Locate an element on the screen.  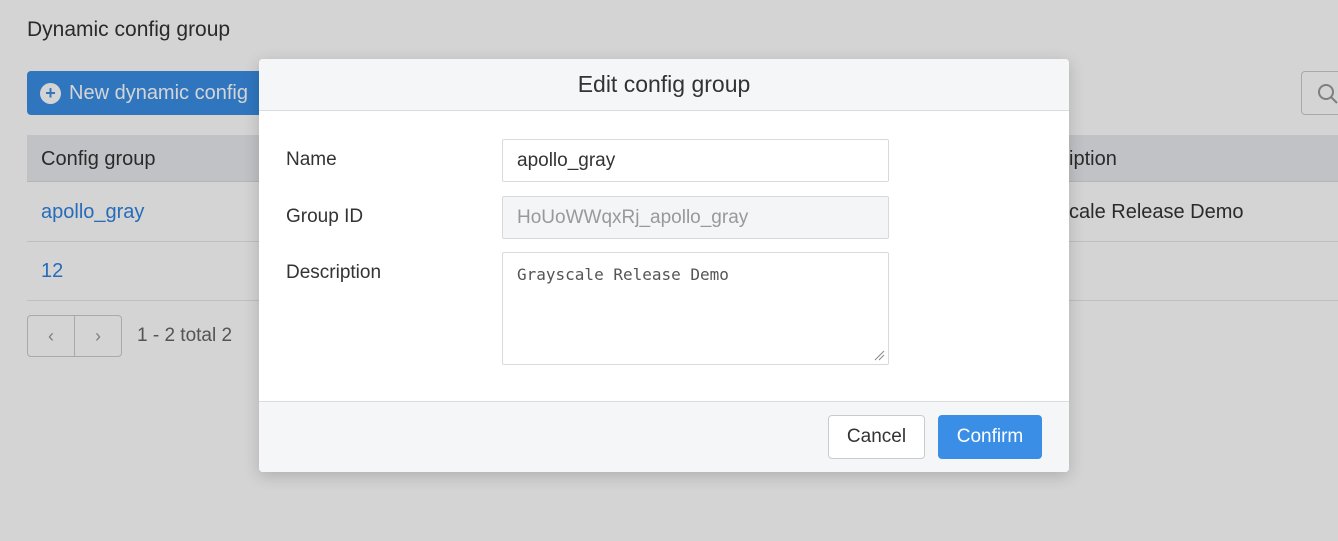
group-id-input is located at coordinates (695, 217).